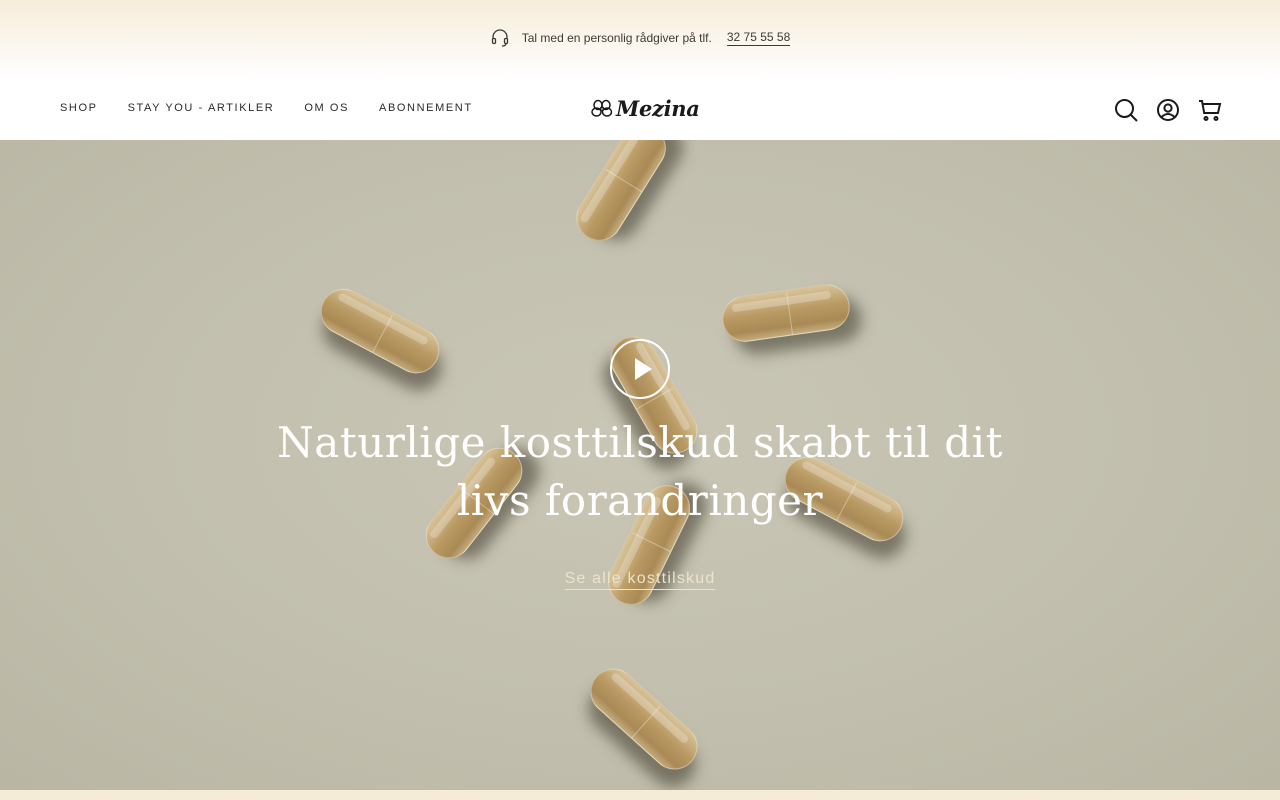  I want to click on play-video-button, so click(640, 369).